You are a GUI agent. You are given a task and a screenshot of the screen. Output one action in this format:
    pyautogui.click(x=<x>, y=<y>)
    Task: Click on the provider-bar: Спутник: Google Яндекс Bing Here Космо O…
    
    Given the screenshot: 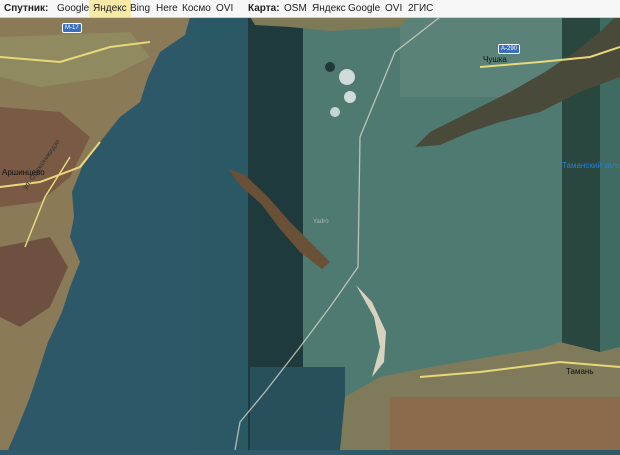 What is the action you would take?
    pyautogui.click(x=310, y=9)
    